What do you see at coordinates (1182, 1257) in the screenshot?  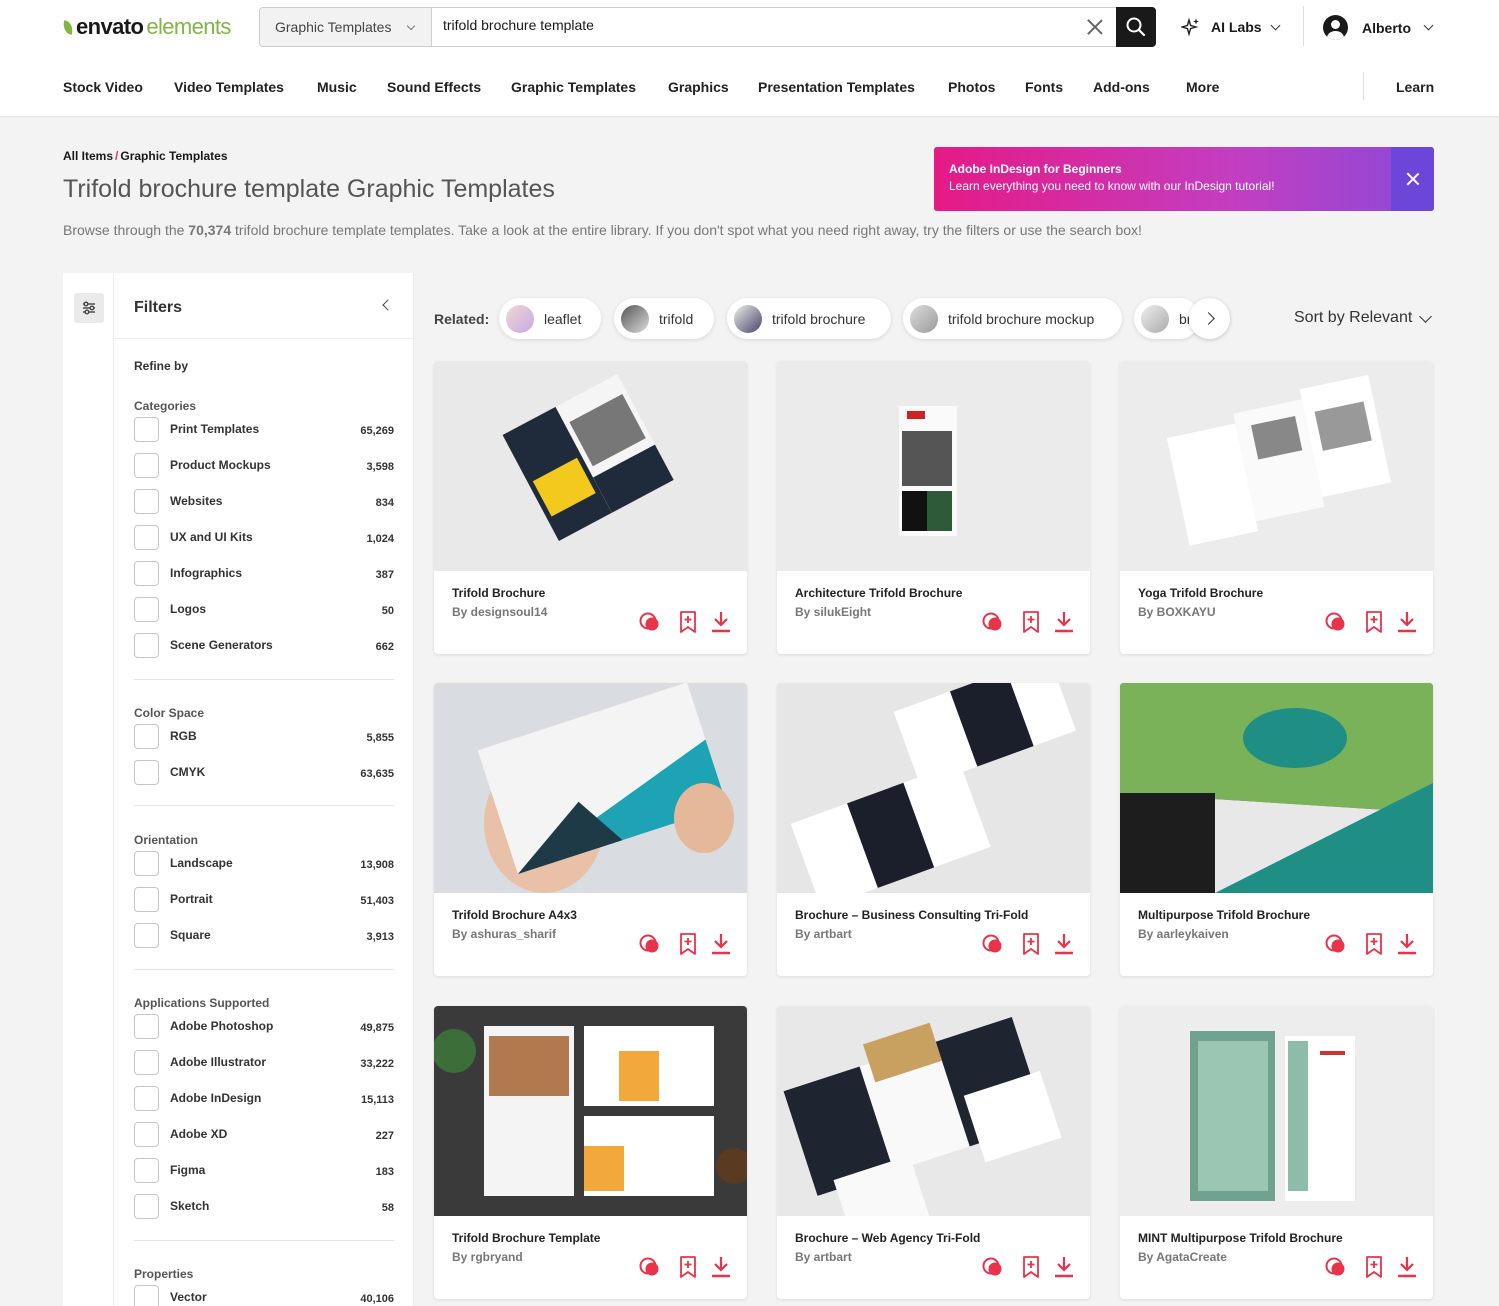 I see `item-author: By AgataCreate` at bounding box center [1182, 1257].